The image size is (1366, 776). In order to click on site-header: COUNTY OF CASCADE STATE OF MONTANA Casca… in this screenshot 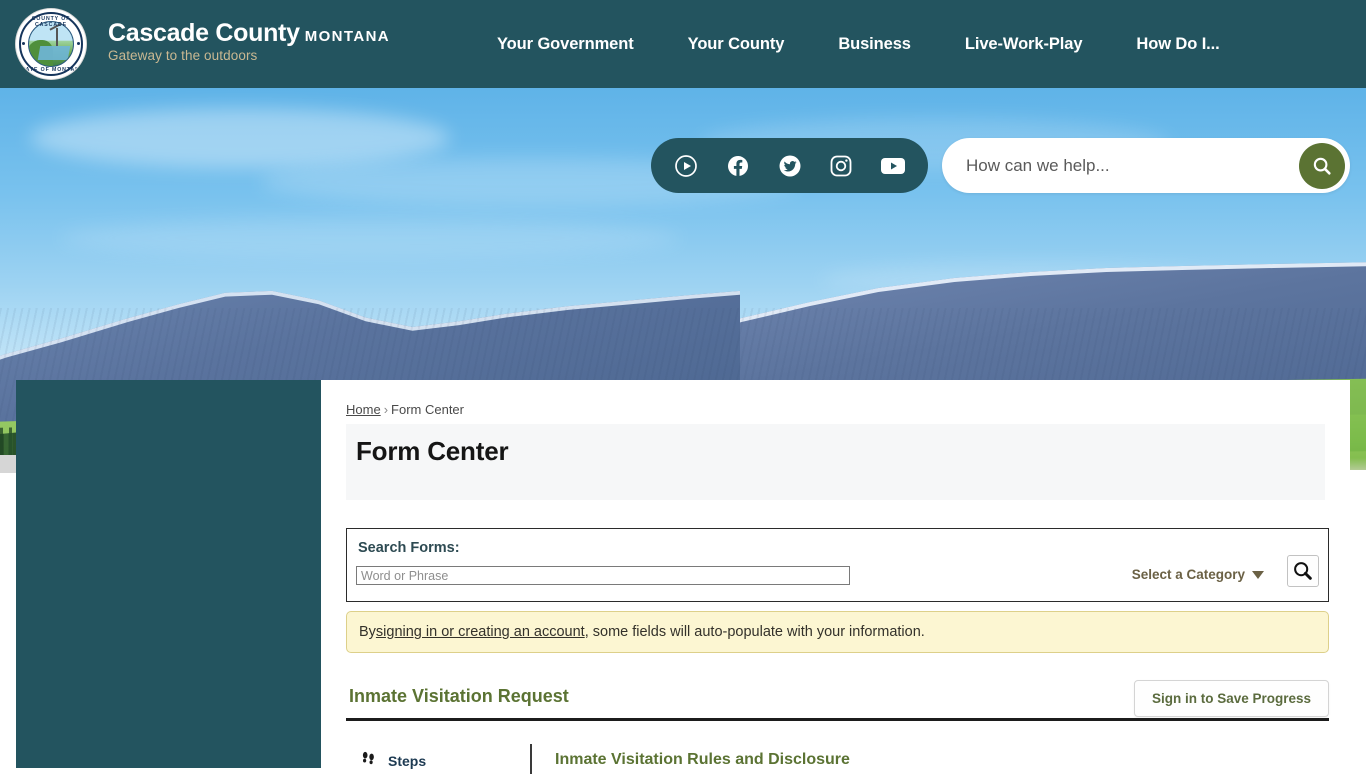, I will do `click(683, 44)`.